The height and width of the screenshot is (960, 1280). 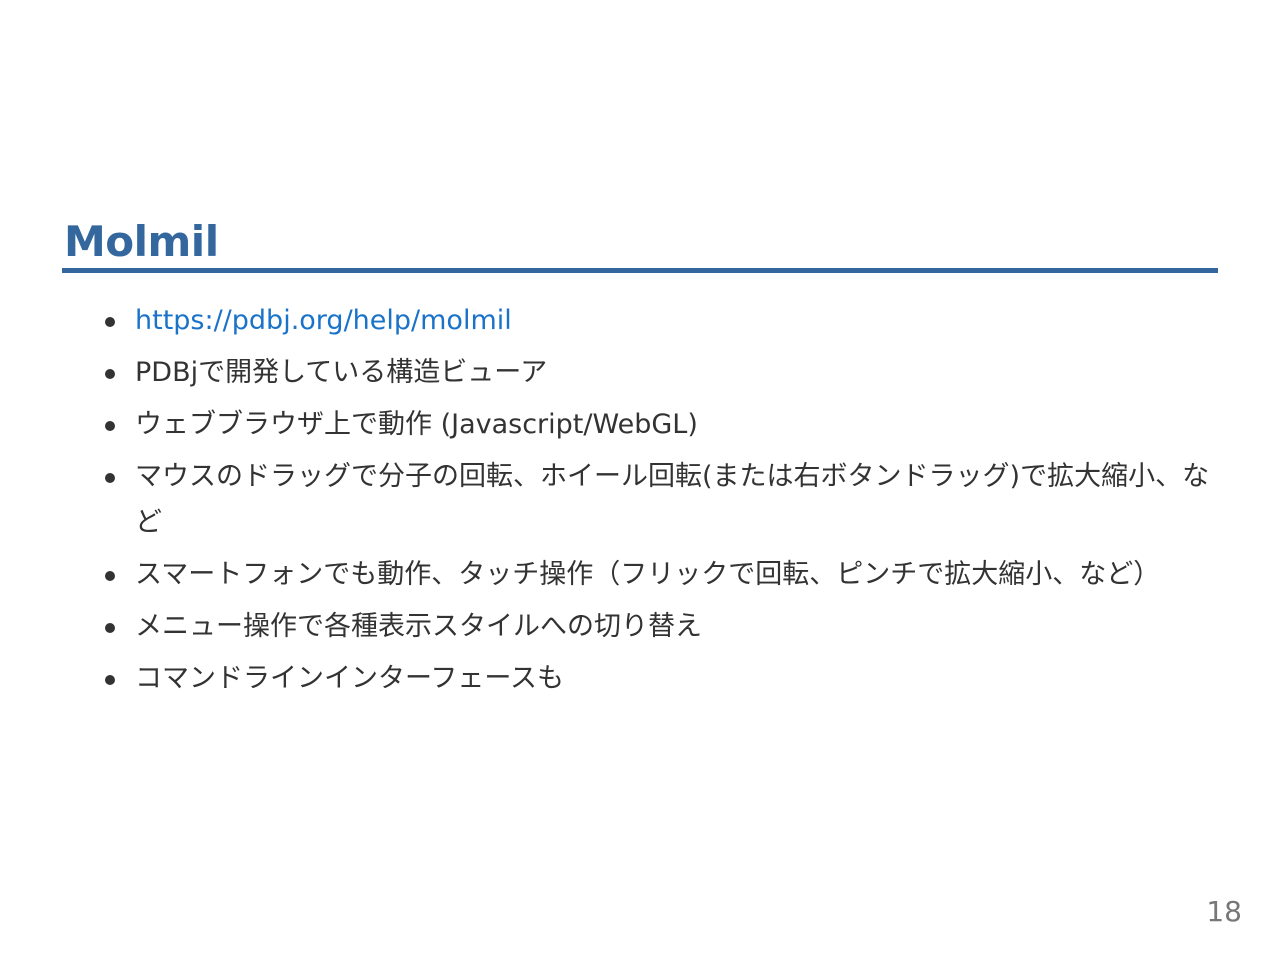 I want to click on bullet-item: ウェブブラウザ上で動作 (Javascript/WebGL), so click(x=662, y=425).